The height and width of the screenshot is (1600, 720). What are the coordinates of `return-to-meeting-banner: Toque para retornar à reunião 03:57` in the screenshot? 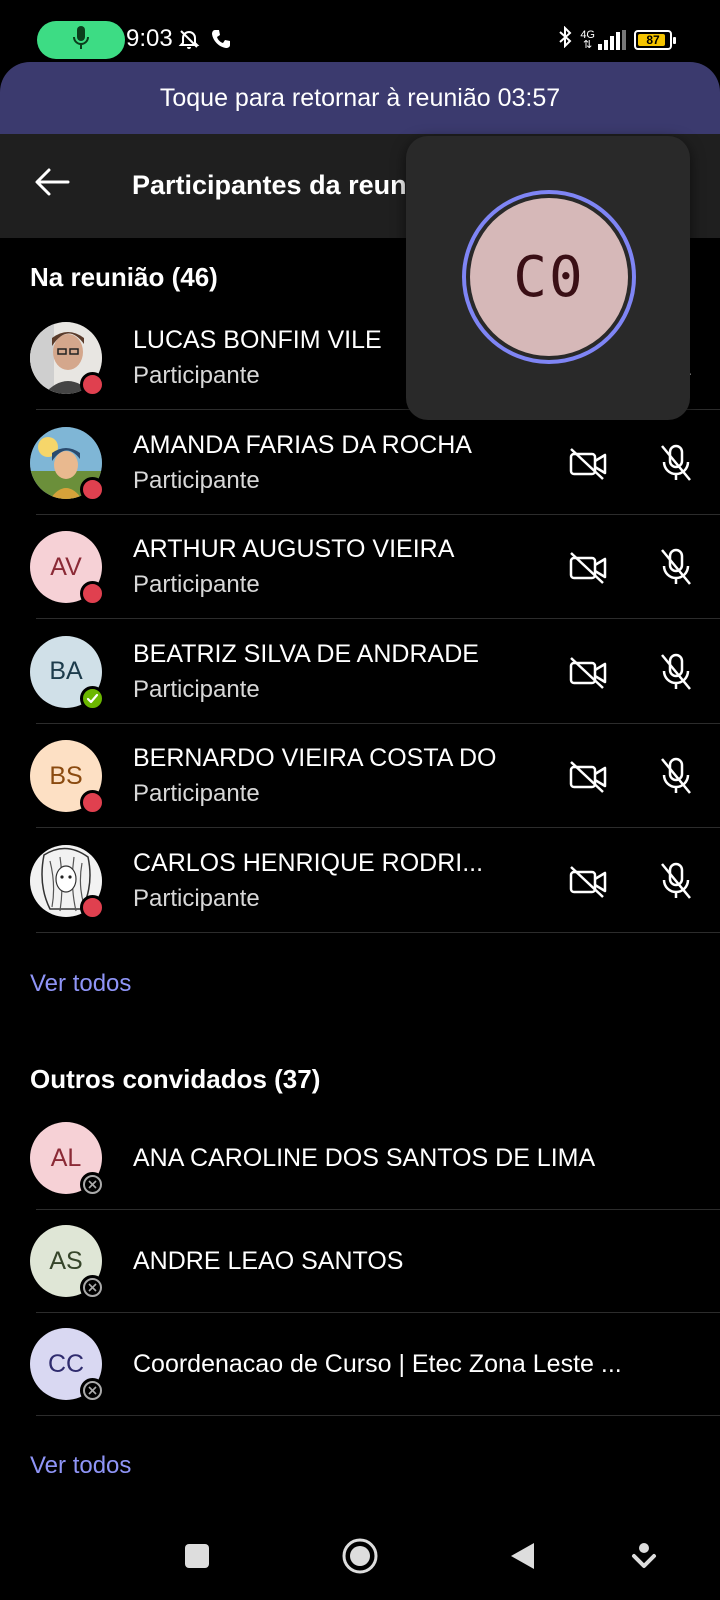 It's located at (360, 98).